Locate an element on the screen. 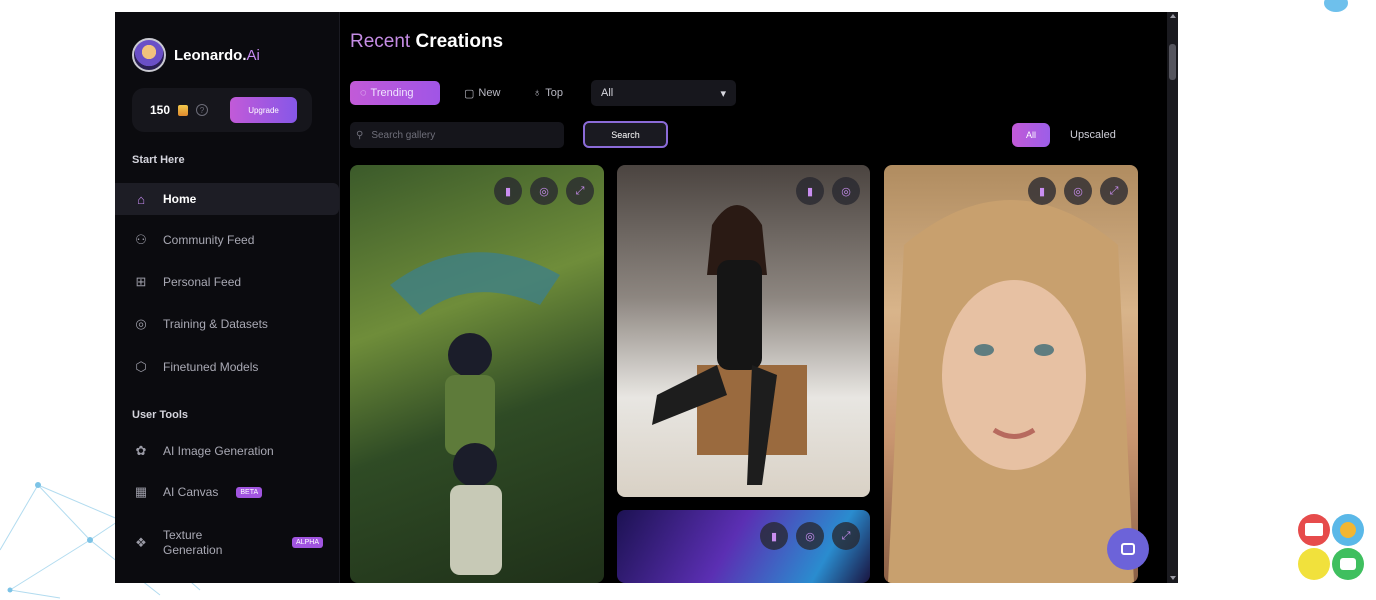  upgrade-button: Upgrade is located at coordinates (264, 110).